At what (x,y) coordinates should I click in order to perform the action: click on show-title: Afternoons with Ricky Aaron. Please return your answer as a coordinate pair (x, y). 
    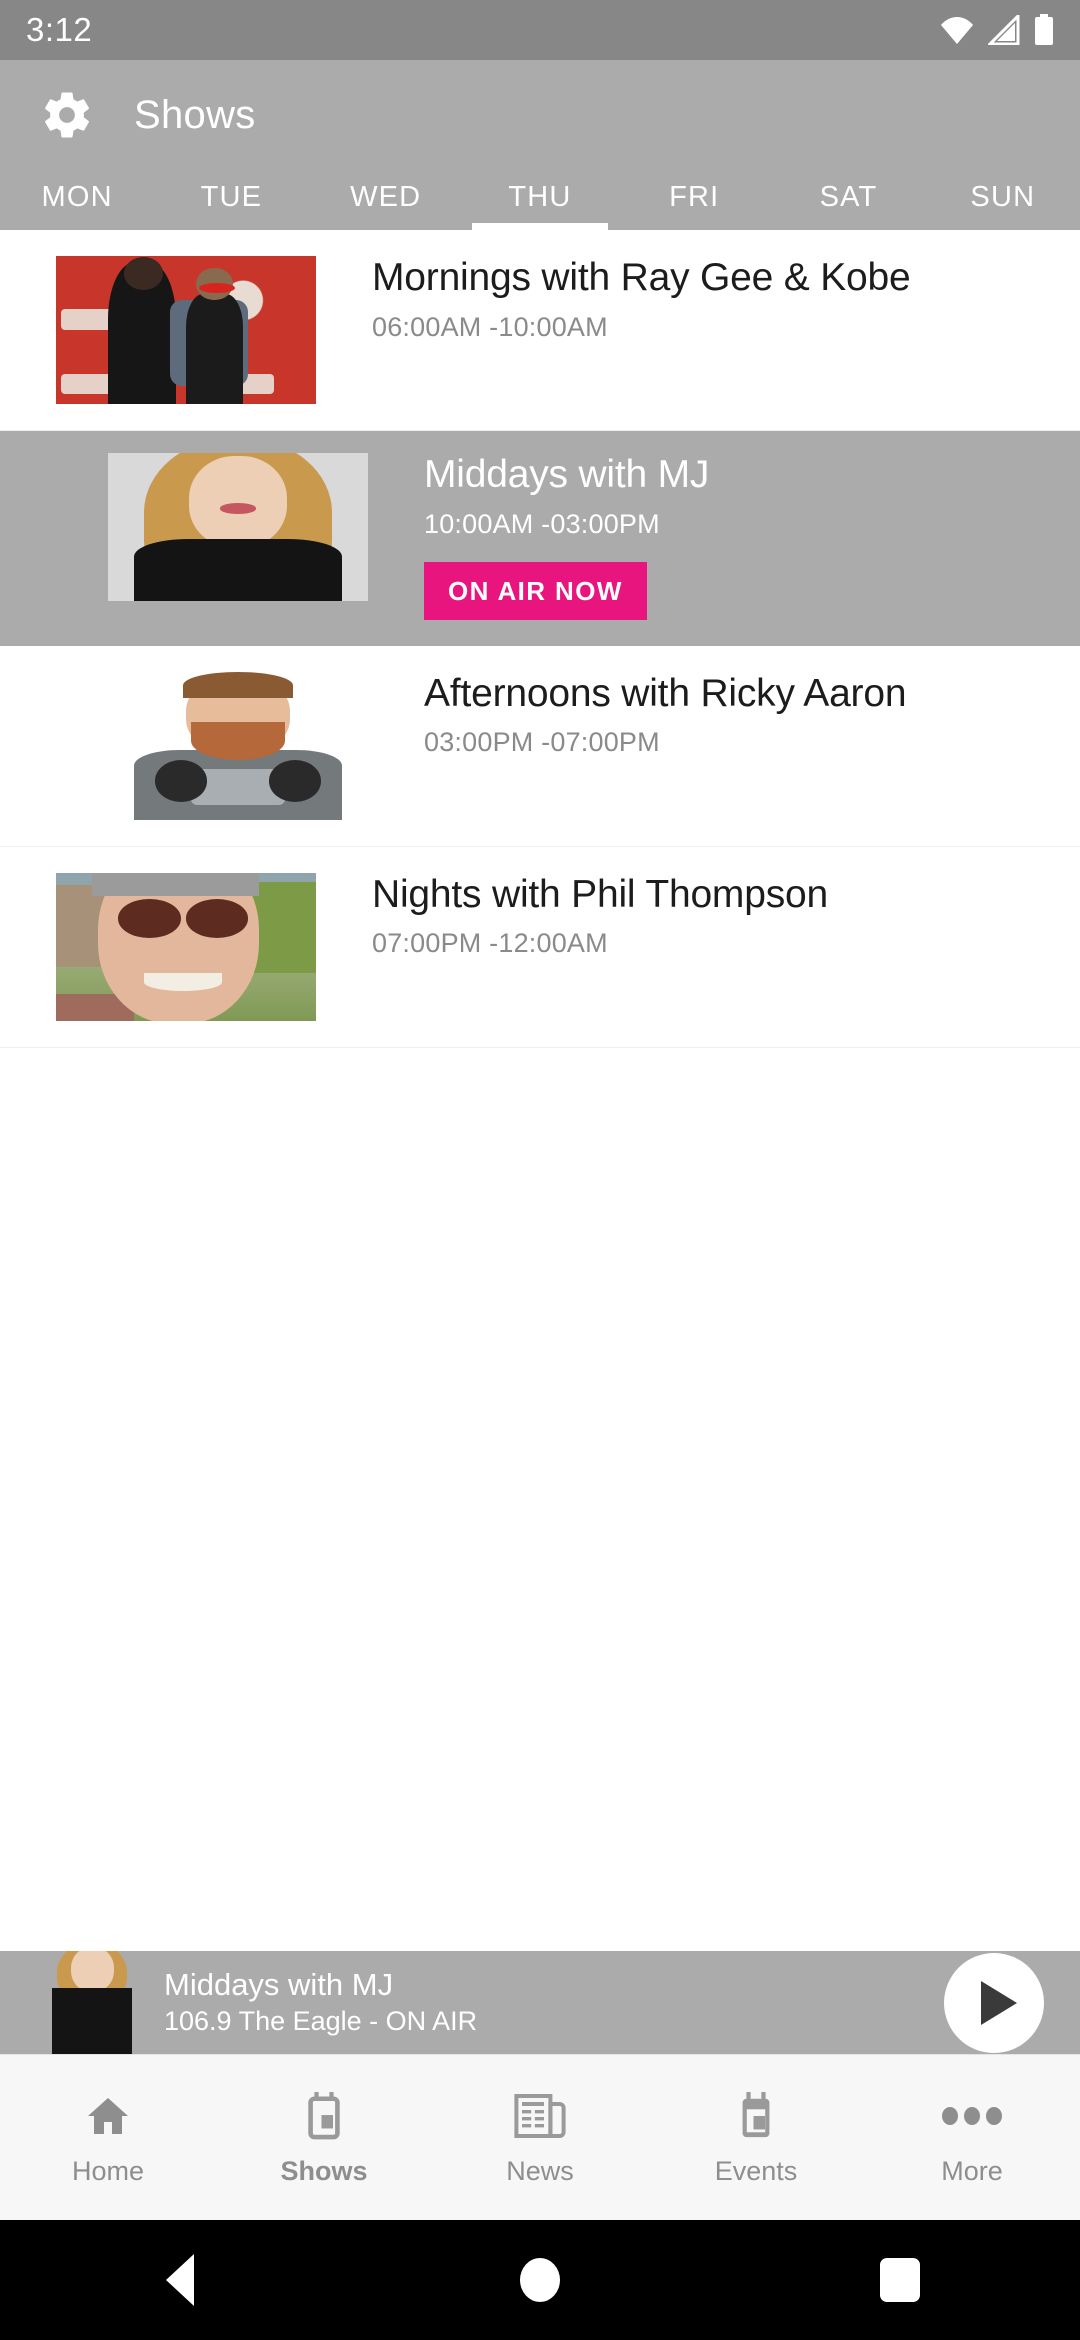
    Looking at the image, I should click on (665, 693).